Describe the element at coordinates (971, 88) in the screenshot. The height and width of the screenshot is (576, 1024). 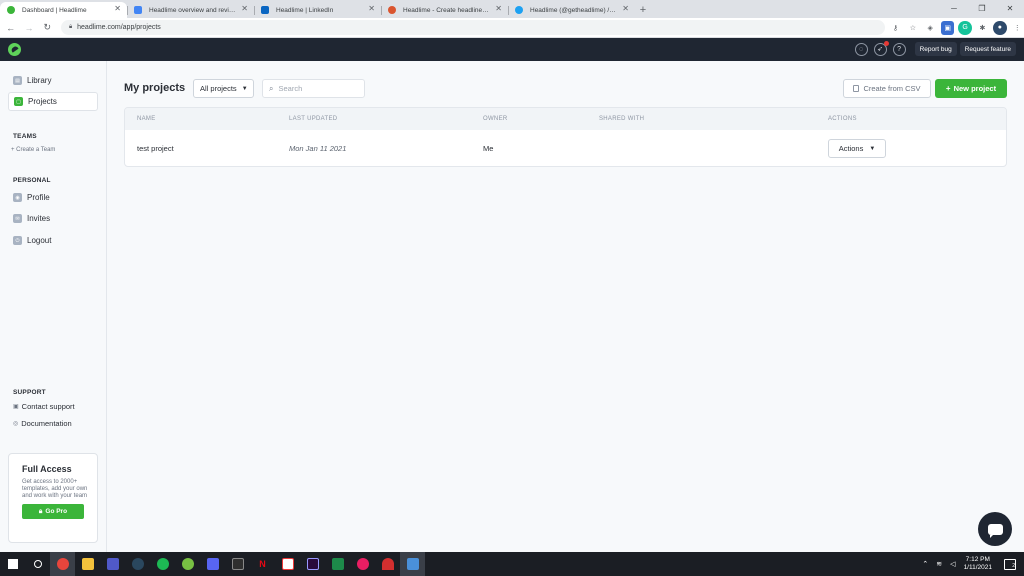
I see `new-project-button: + New project` at that location.